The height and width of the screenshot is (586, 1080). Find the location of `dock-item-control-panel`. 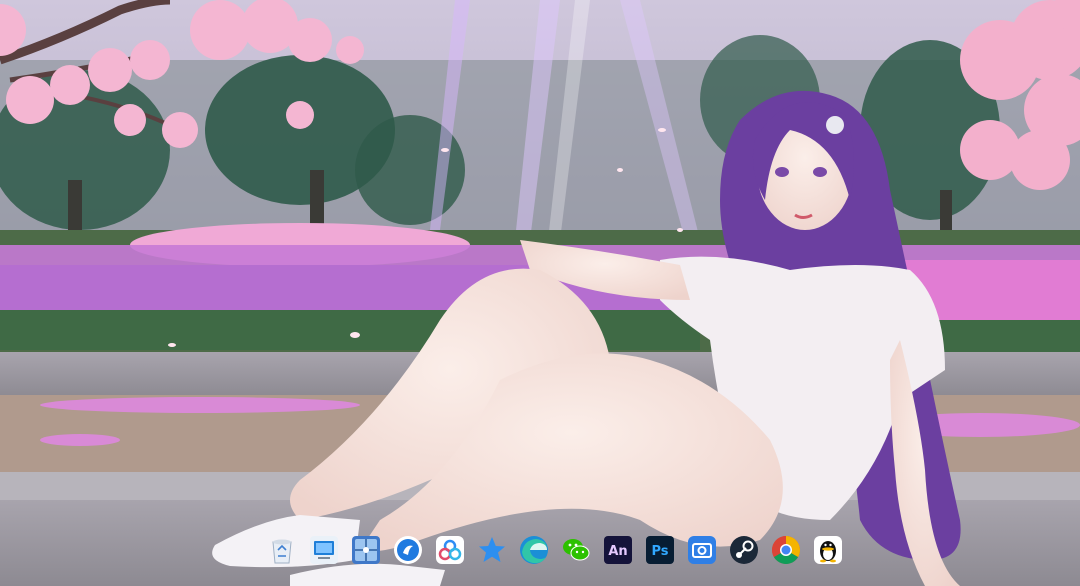

dock-item-control-panel is located at coordinates (366, 550).